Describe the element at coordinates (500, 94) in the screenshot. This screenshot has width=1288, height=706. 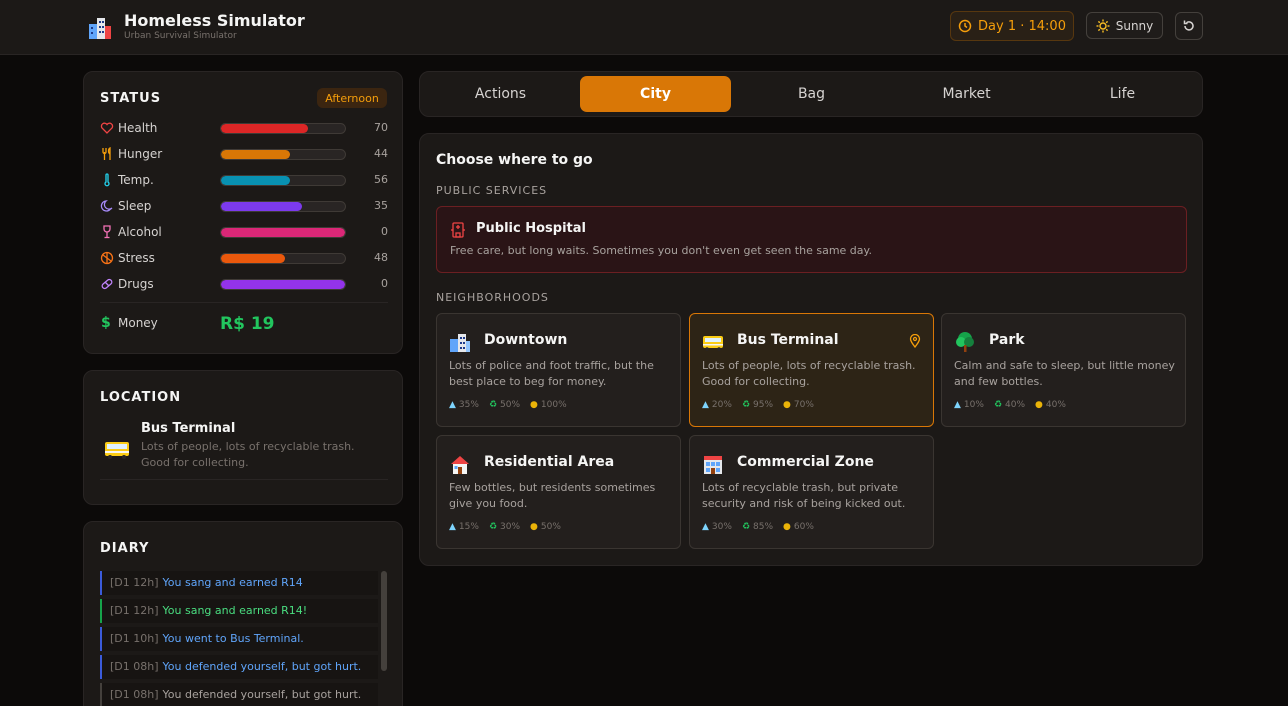
I see `tab-actions: Actions` at that location.